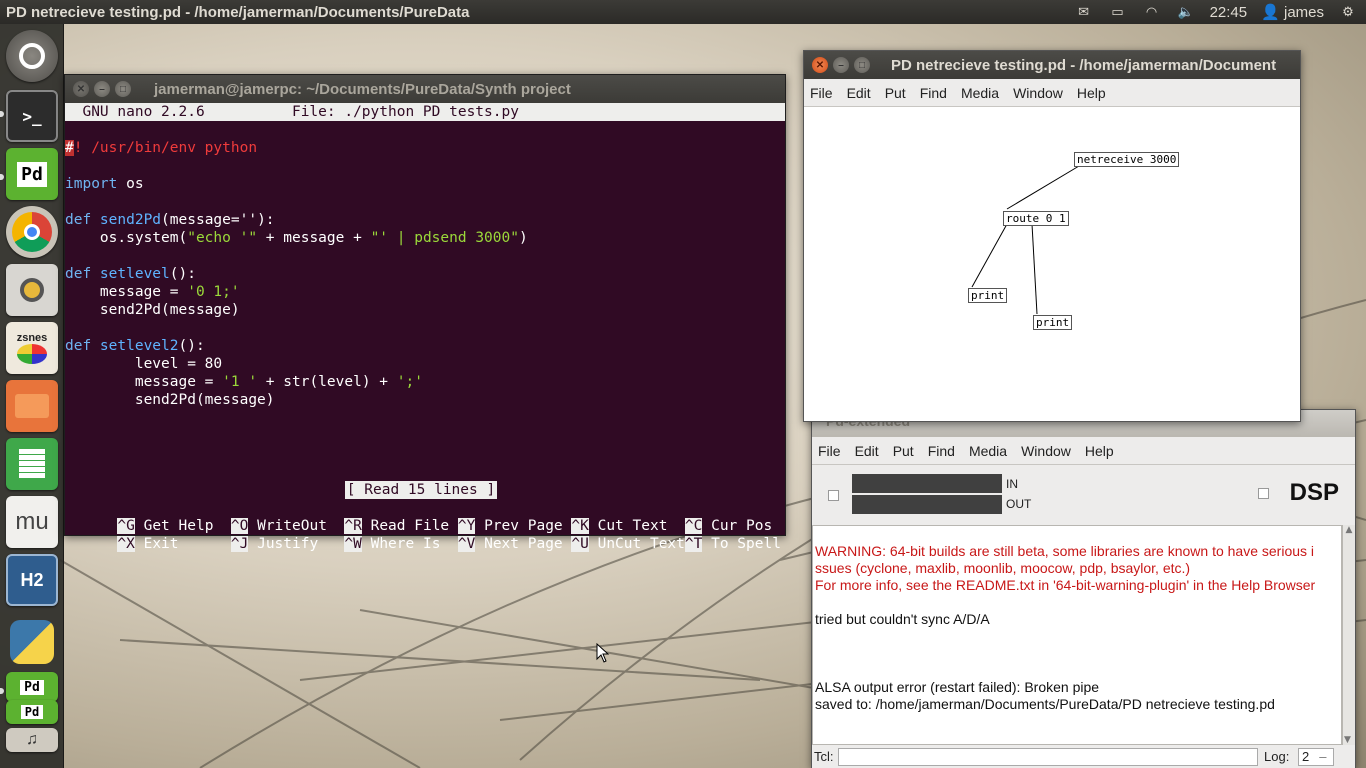  What do you see at coordinates (244, 382) in the screenshot?
I see `code-line-14: message = '1 ' + str(level) + ';'` at bounding box center [244, 382].